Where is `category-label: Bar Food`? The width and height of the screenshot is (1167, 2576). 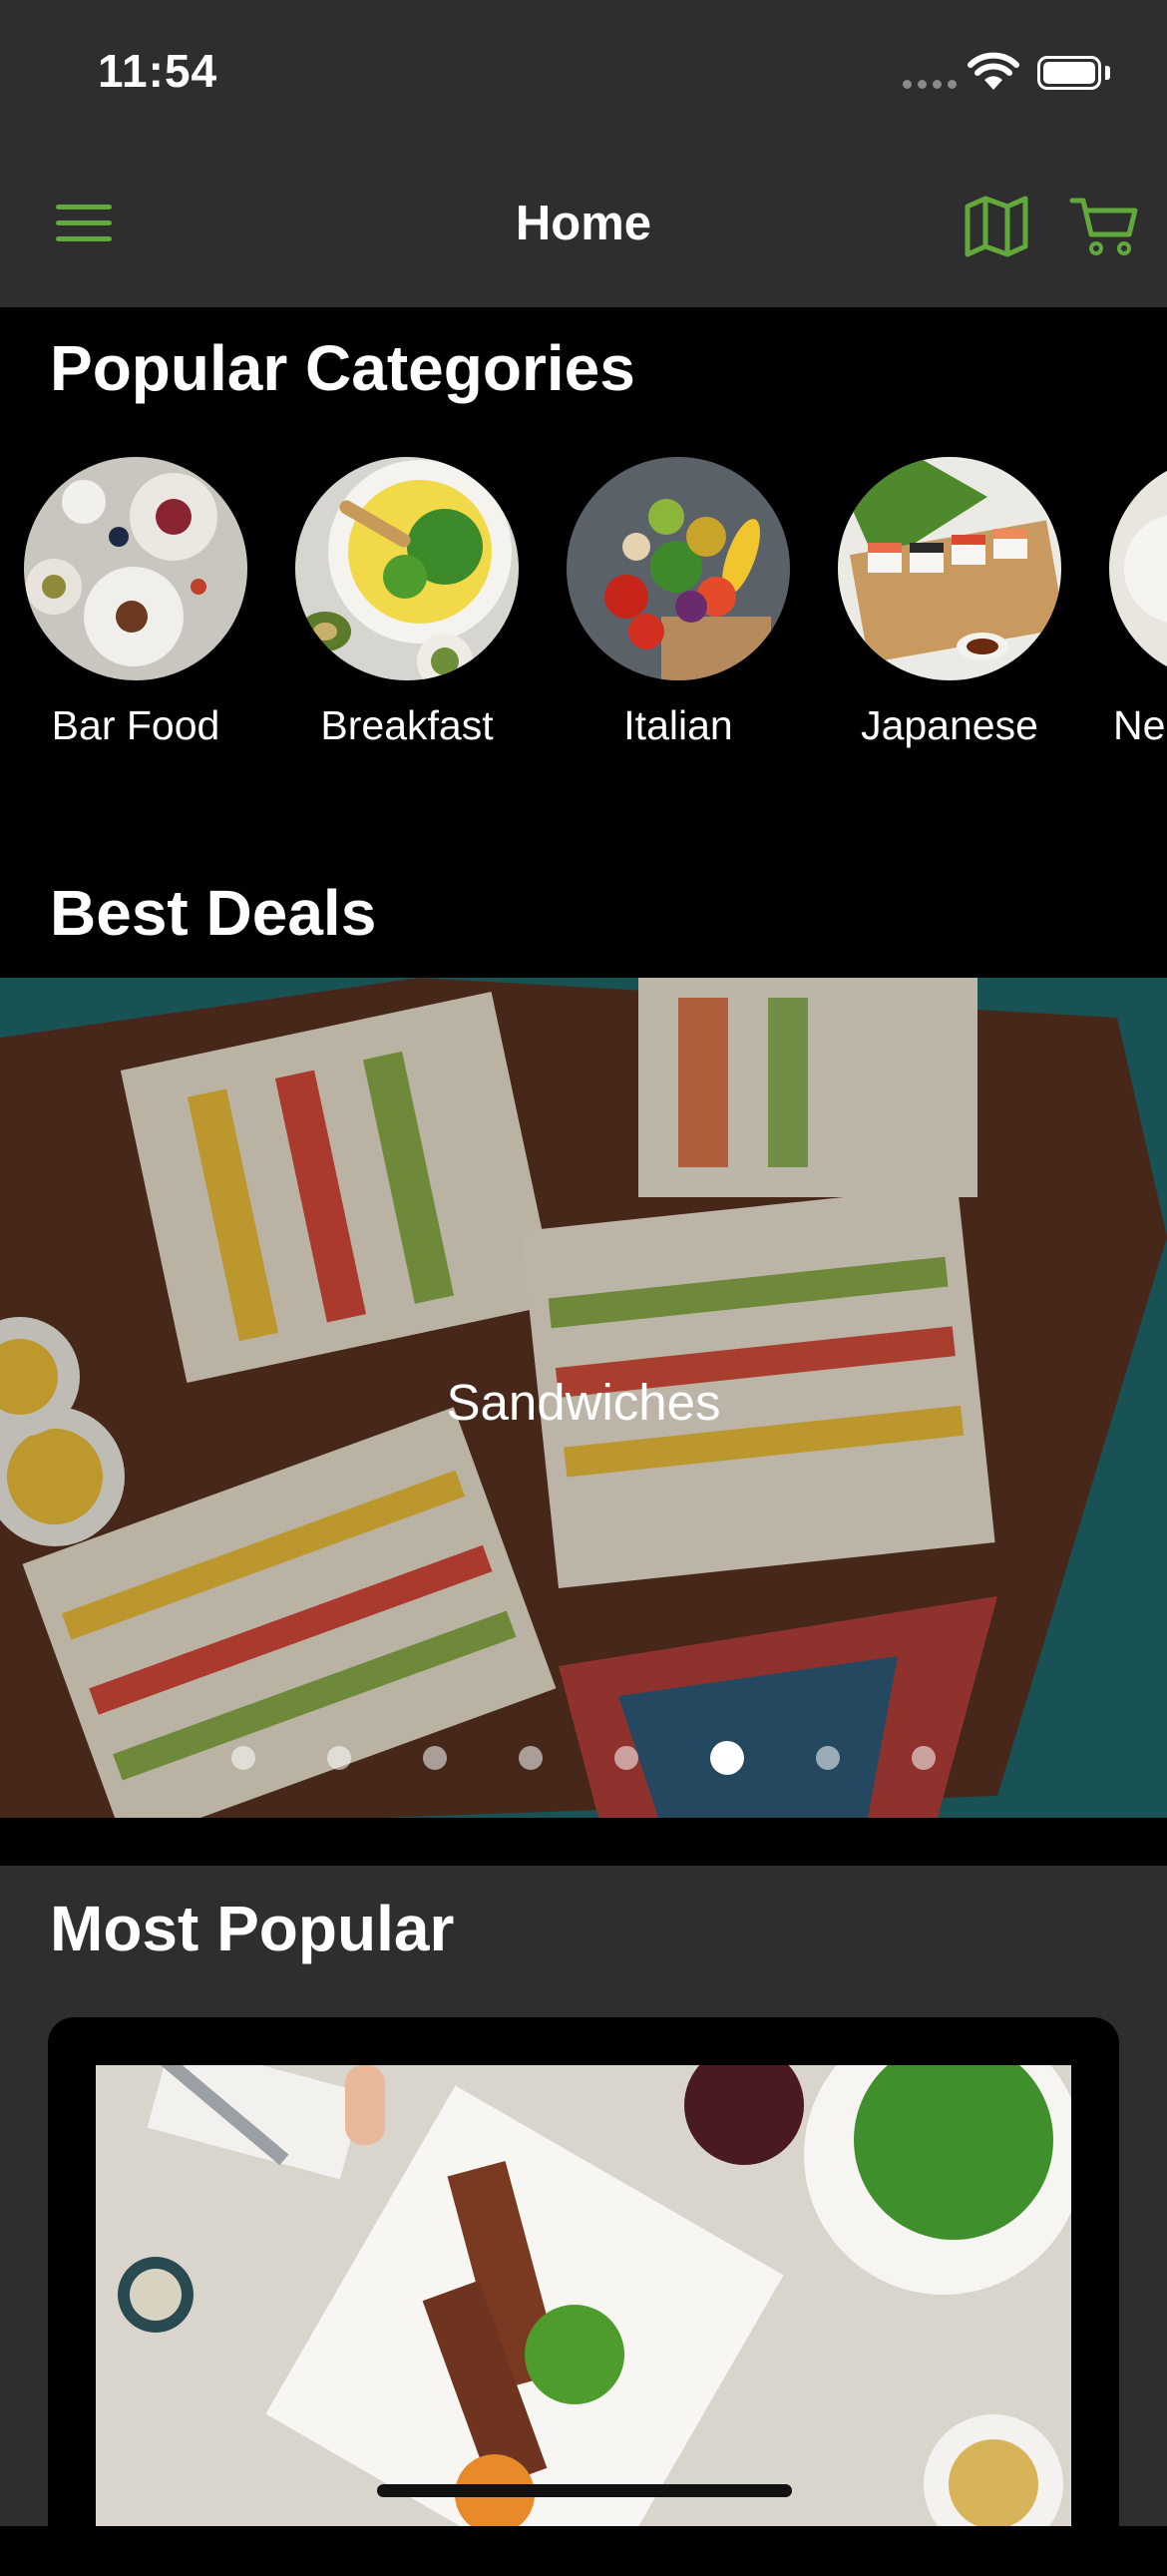
category-label: Bar Food is located at coordinates (135, 725).